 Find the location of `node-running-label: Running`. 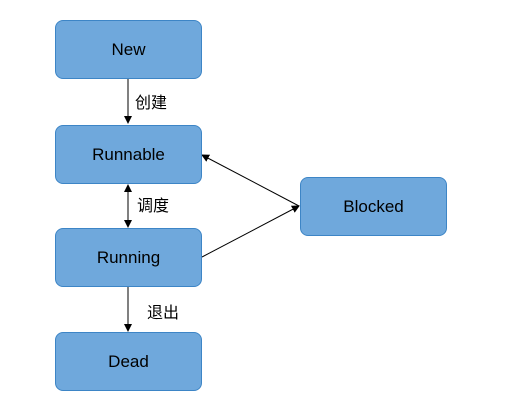

node-running-label: Running is located at coordinates (128, 257).